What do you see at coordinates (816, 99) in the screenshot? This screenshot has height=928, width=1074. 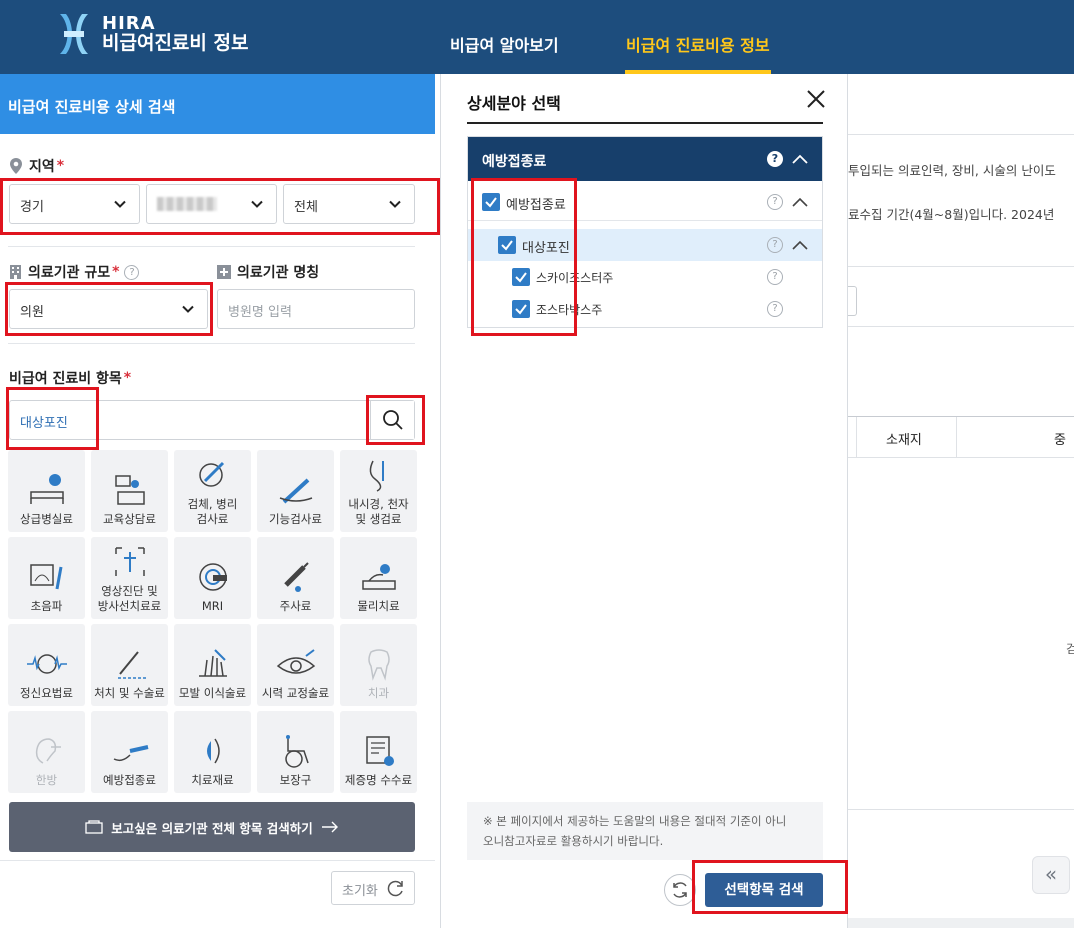 I see `close-icon` at bounding box center [816, 99].